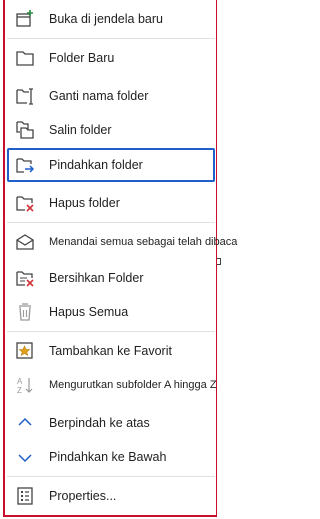 This screenshot has height=519, width=320. Describe the element at coordinates (25, 58) in the screenshot. I see `new-folder-icon` at that location.